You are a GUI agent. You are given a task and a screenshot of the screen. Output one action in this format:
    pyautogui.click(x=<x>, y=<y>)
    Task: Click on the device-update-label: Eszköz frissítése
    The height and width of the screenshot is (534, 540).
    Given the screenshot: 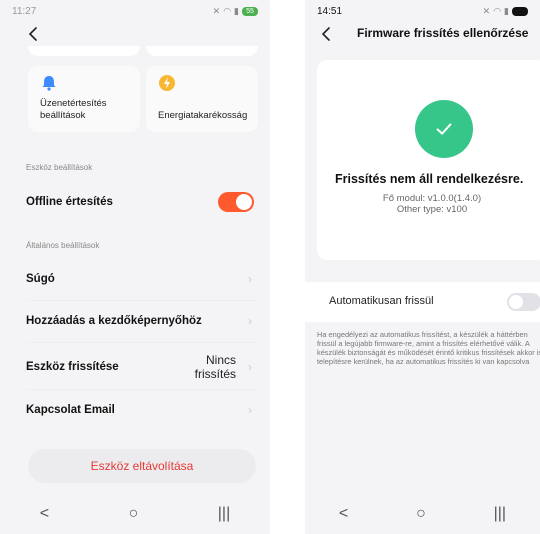 What is the action you would take?
    pyautogui.click(x=72, y=367)
    